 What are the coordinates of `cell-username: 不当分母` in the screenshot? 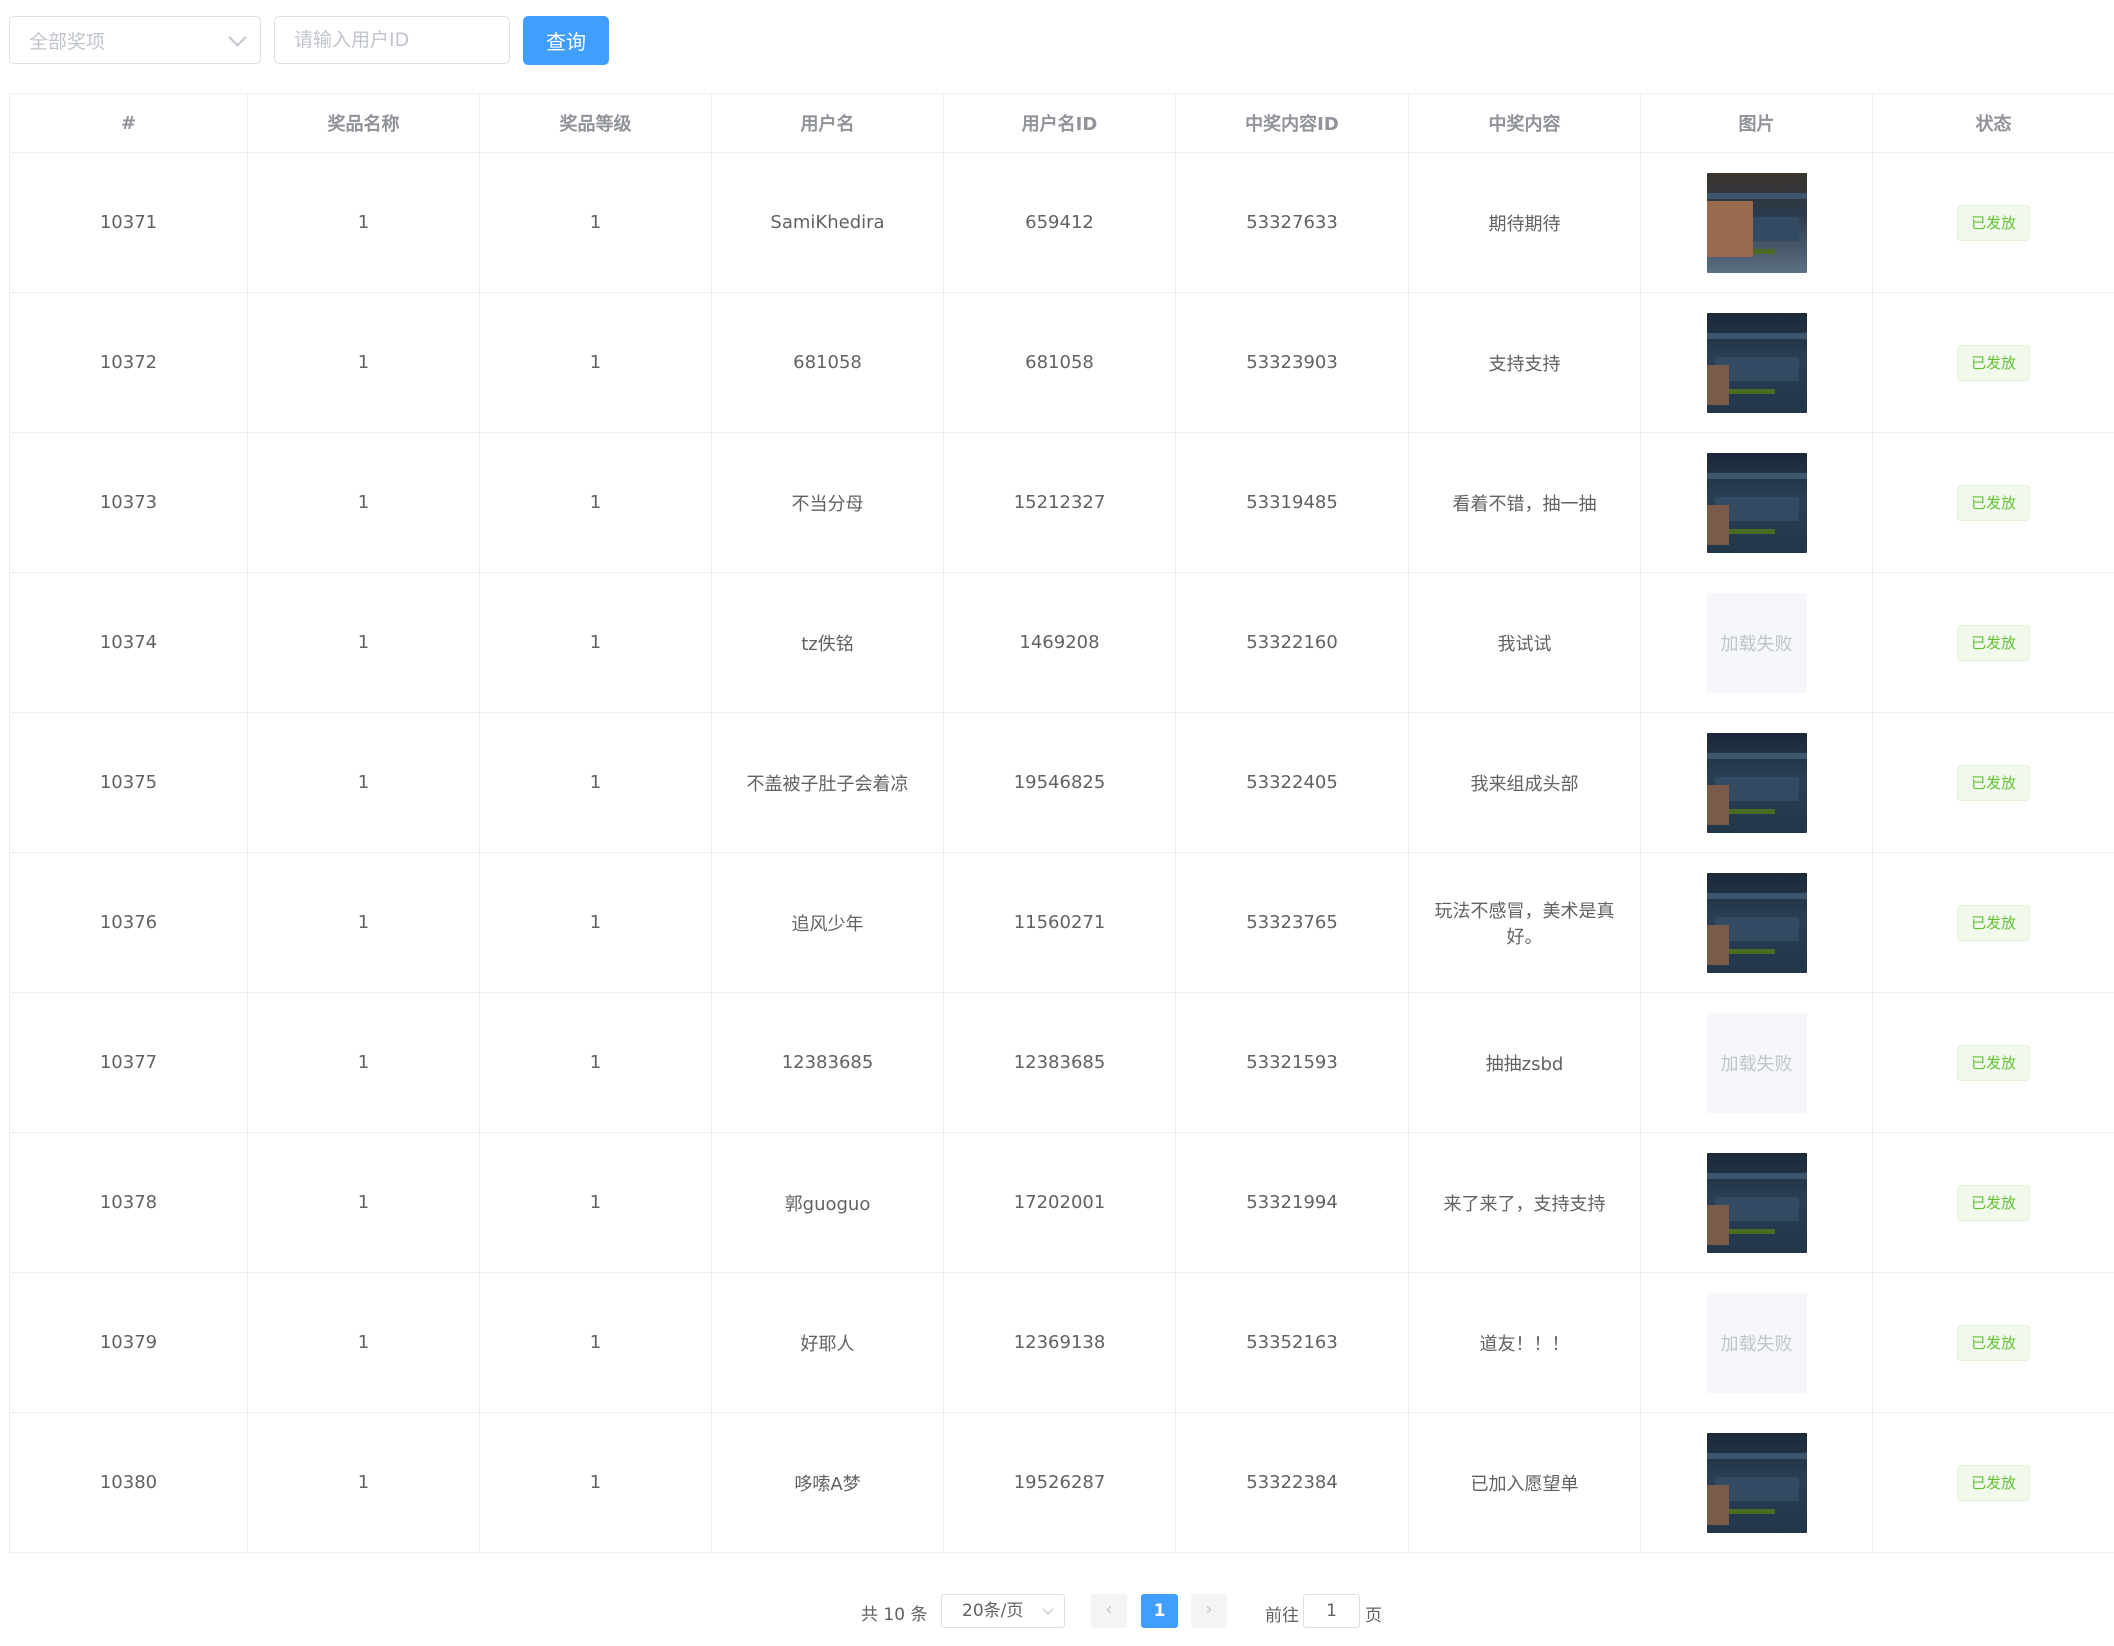 It's located at (827, 502).